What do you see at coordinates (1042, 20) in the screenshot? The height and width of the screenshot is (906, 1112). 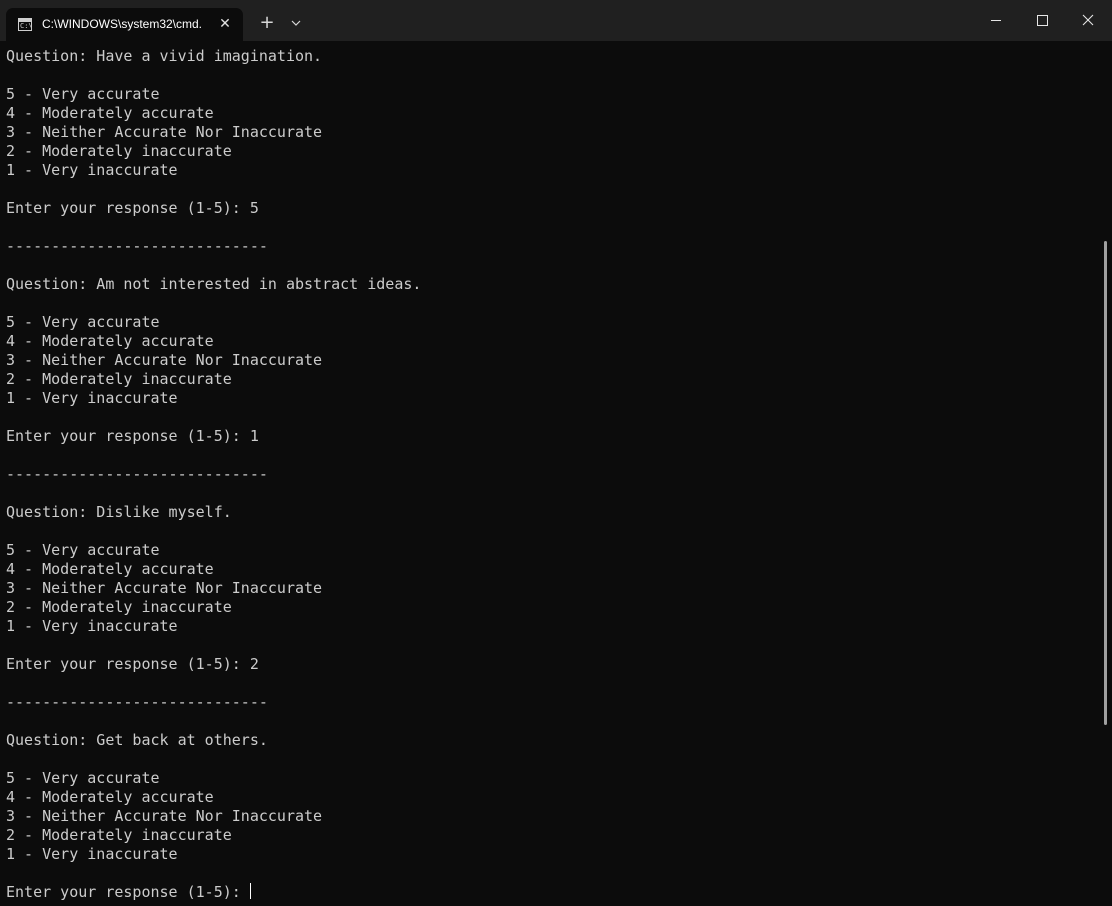 I see `maximize-icon` at bounding box center [1042, 20].